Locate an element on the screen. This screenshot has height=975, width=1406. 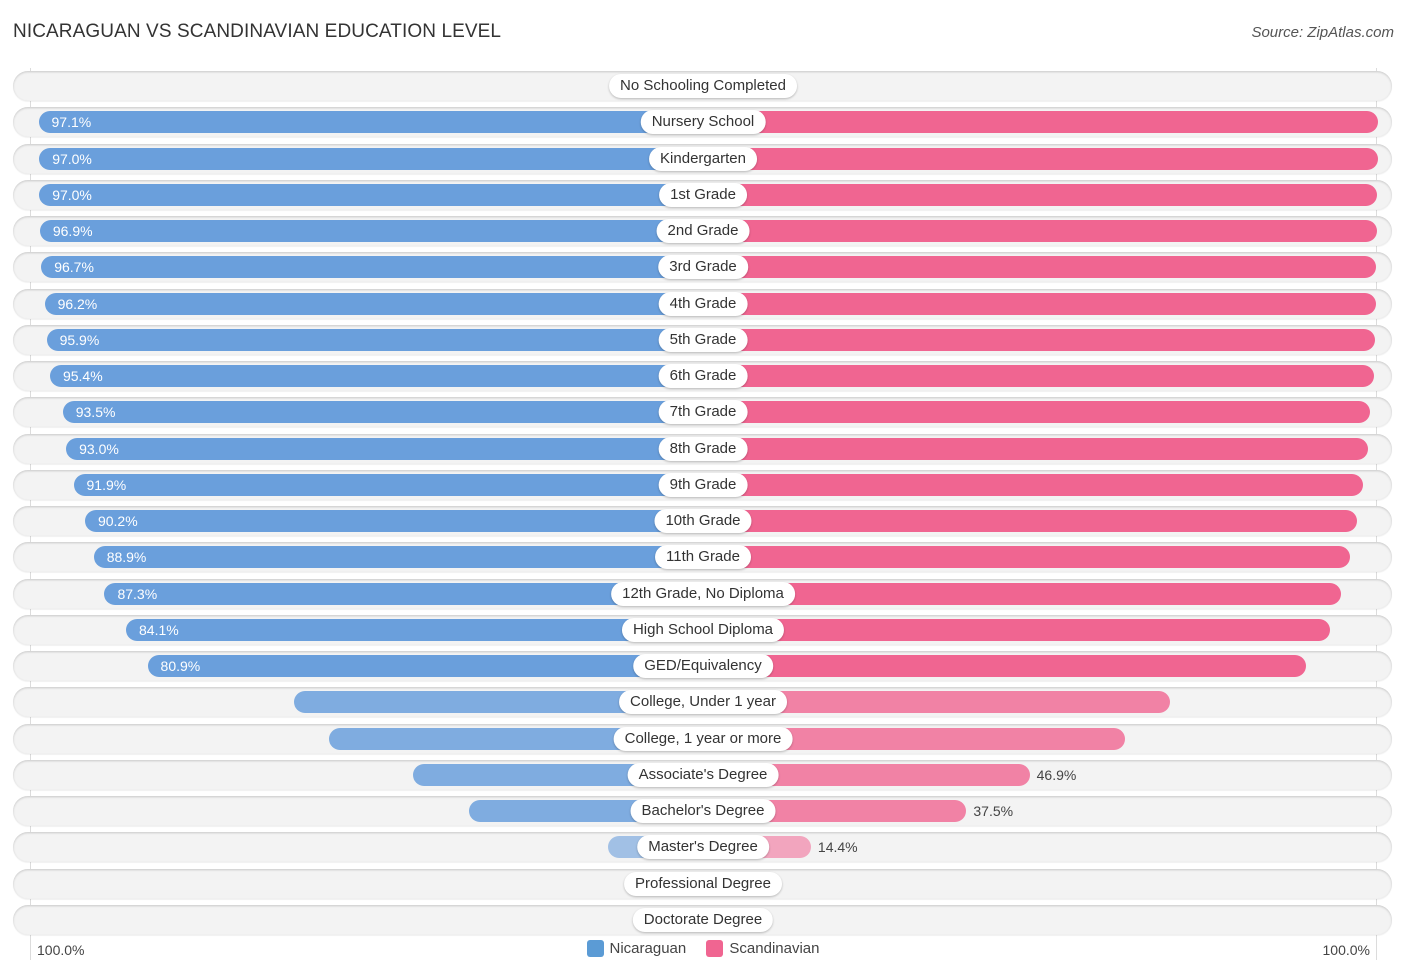
bar-scandinavian-11th-grade is located at coordinates (1026, 557).